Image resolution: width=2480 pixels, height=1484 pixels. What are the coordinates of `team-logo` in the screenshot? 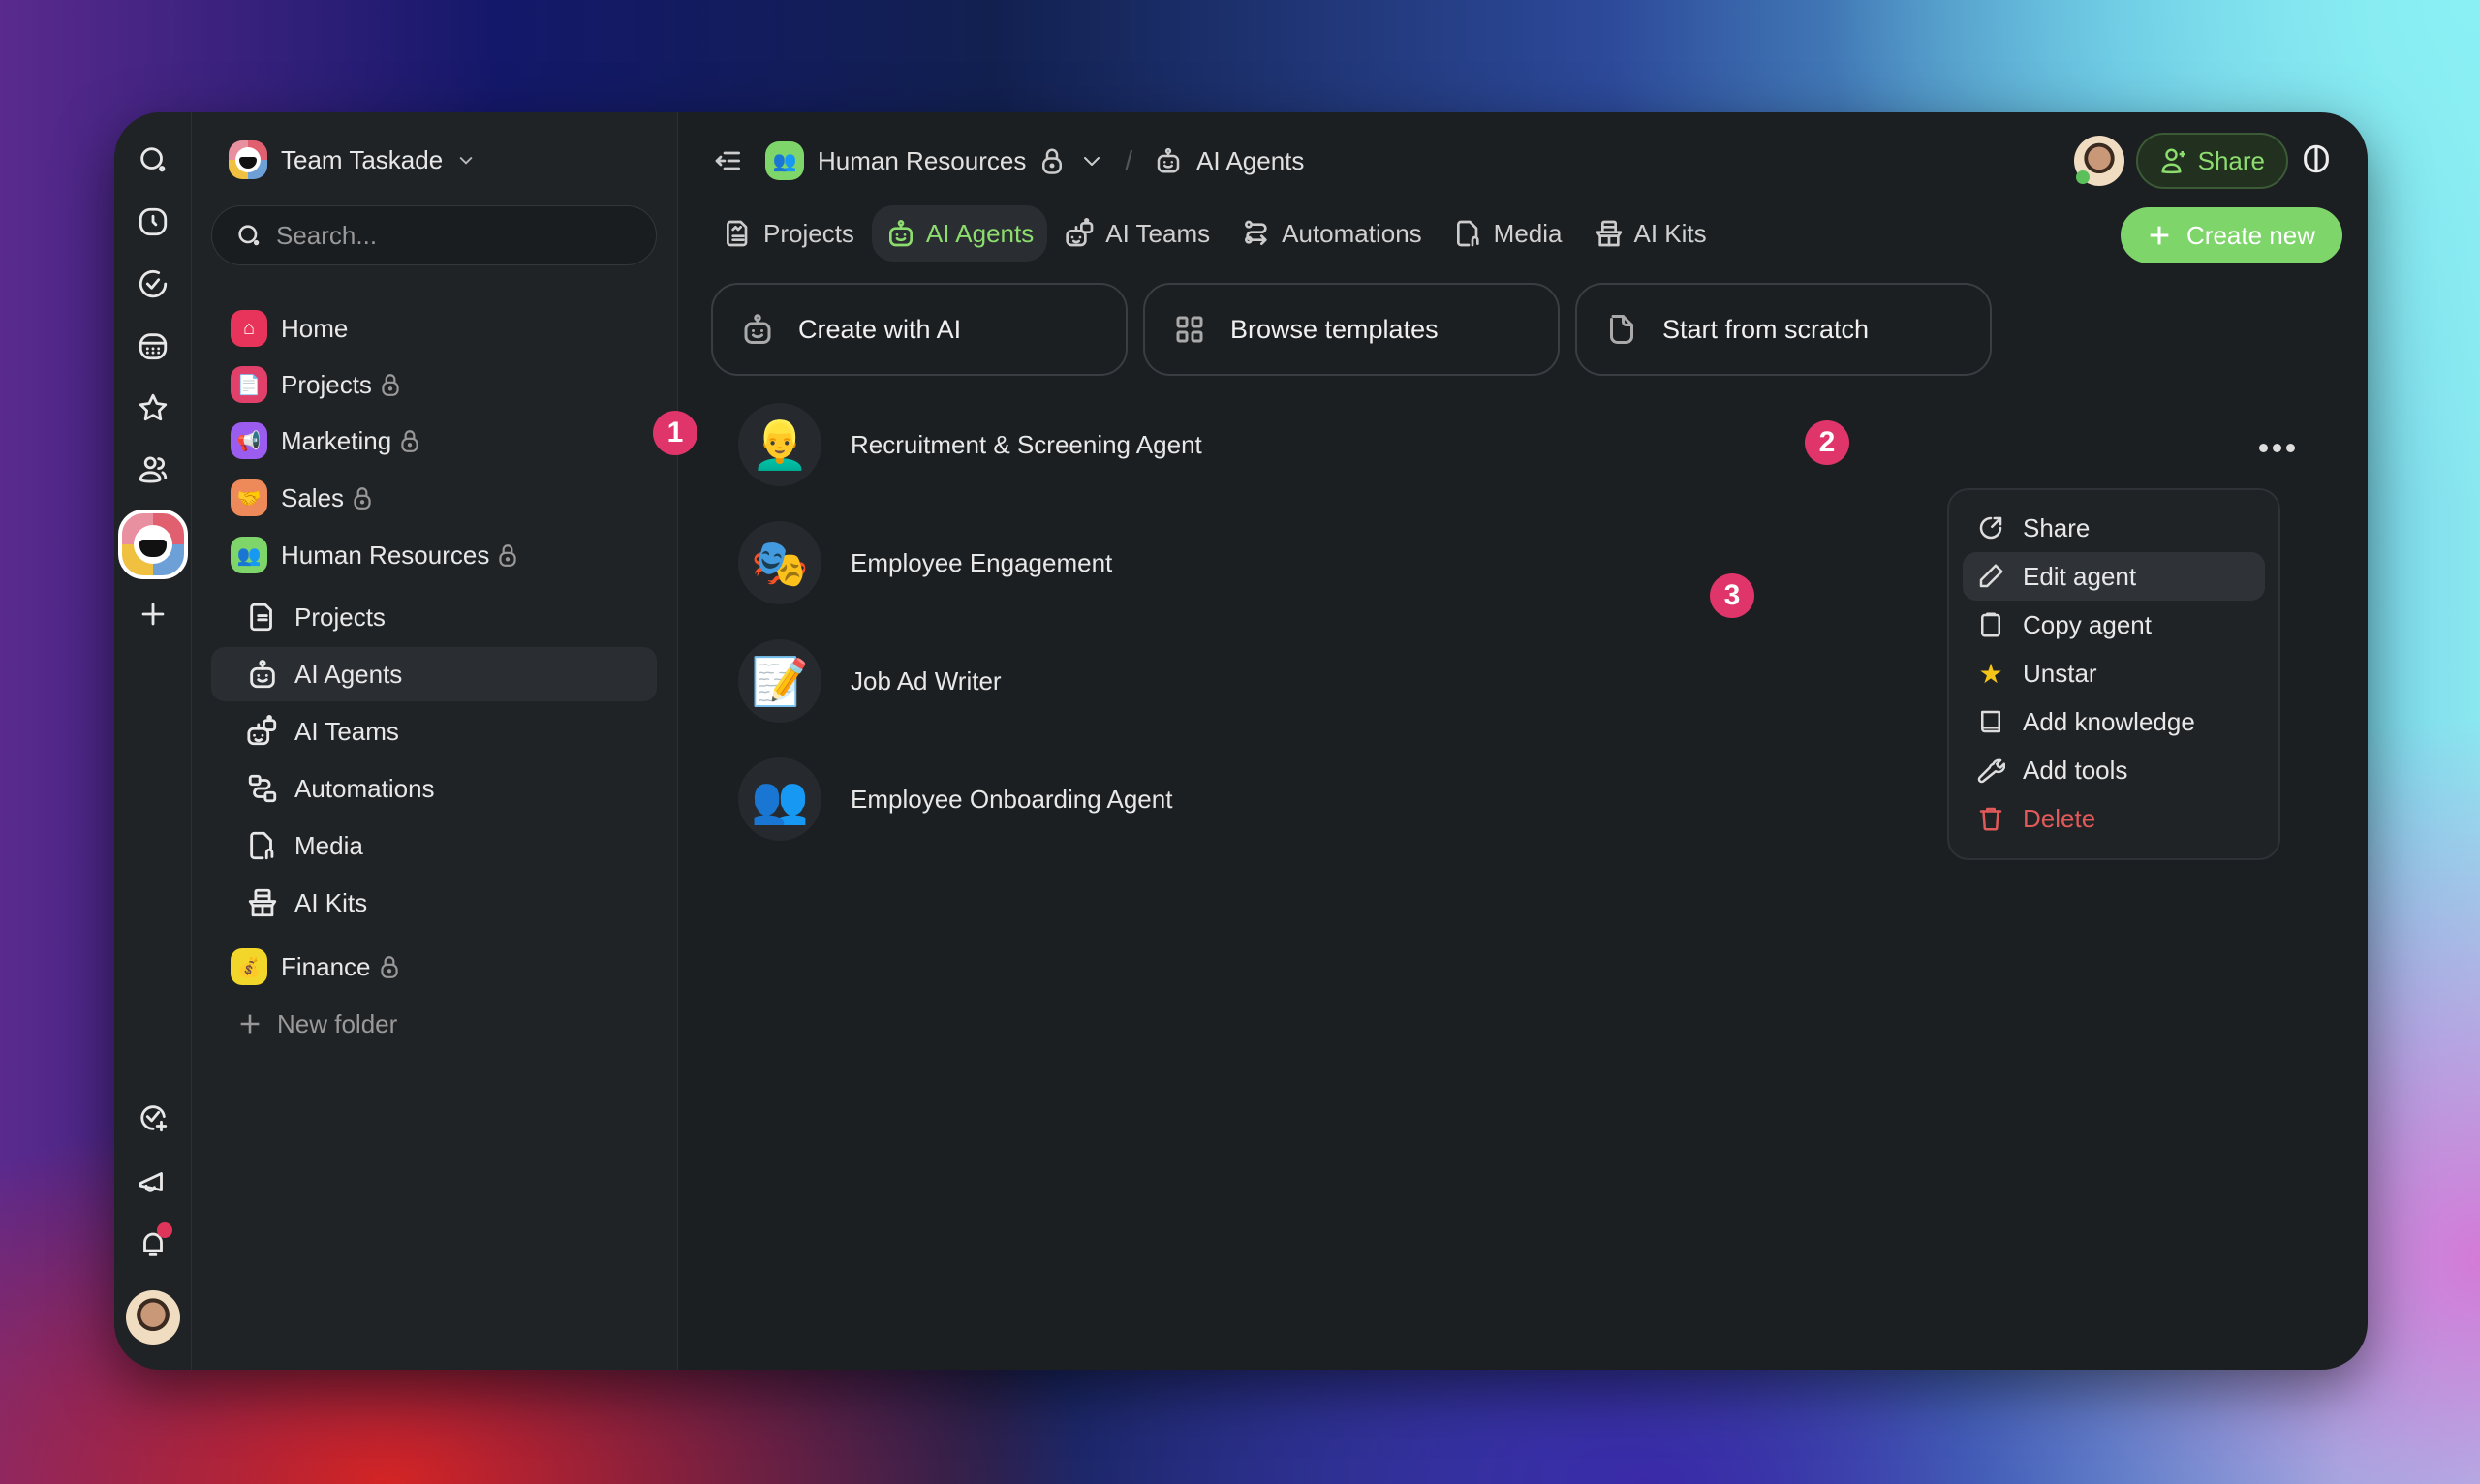 It's located at (248, 159).